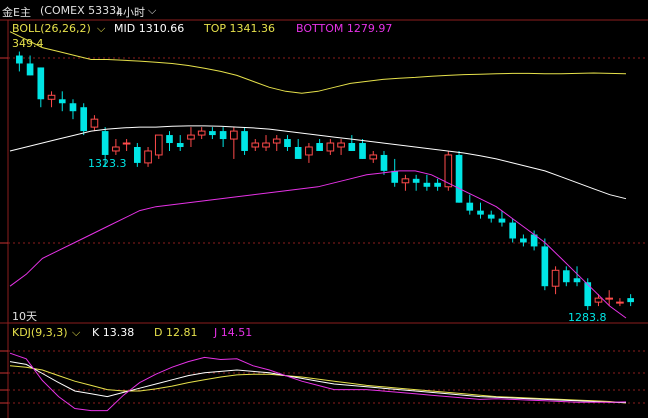 The image size is (648, 418). I want to click on boll-top-line, so click(318, 62).